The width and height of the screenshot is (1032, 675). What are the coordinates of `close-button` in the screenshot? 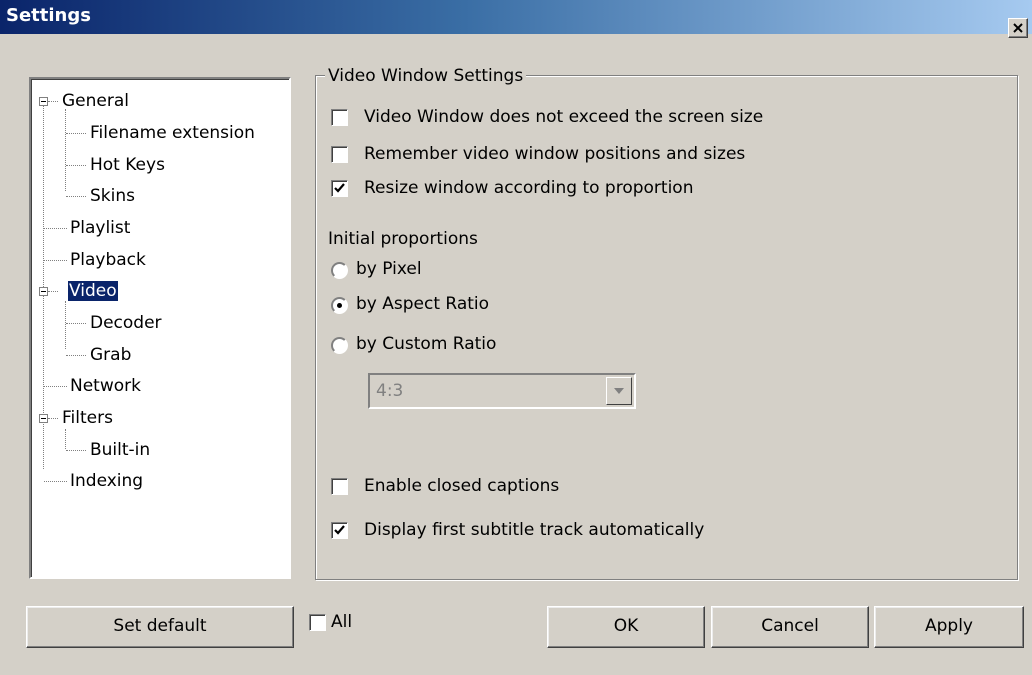 It's located at (1018, 28).